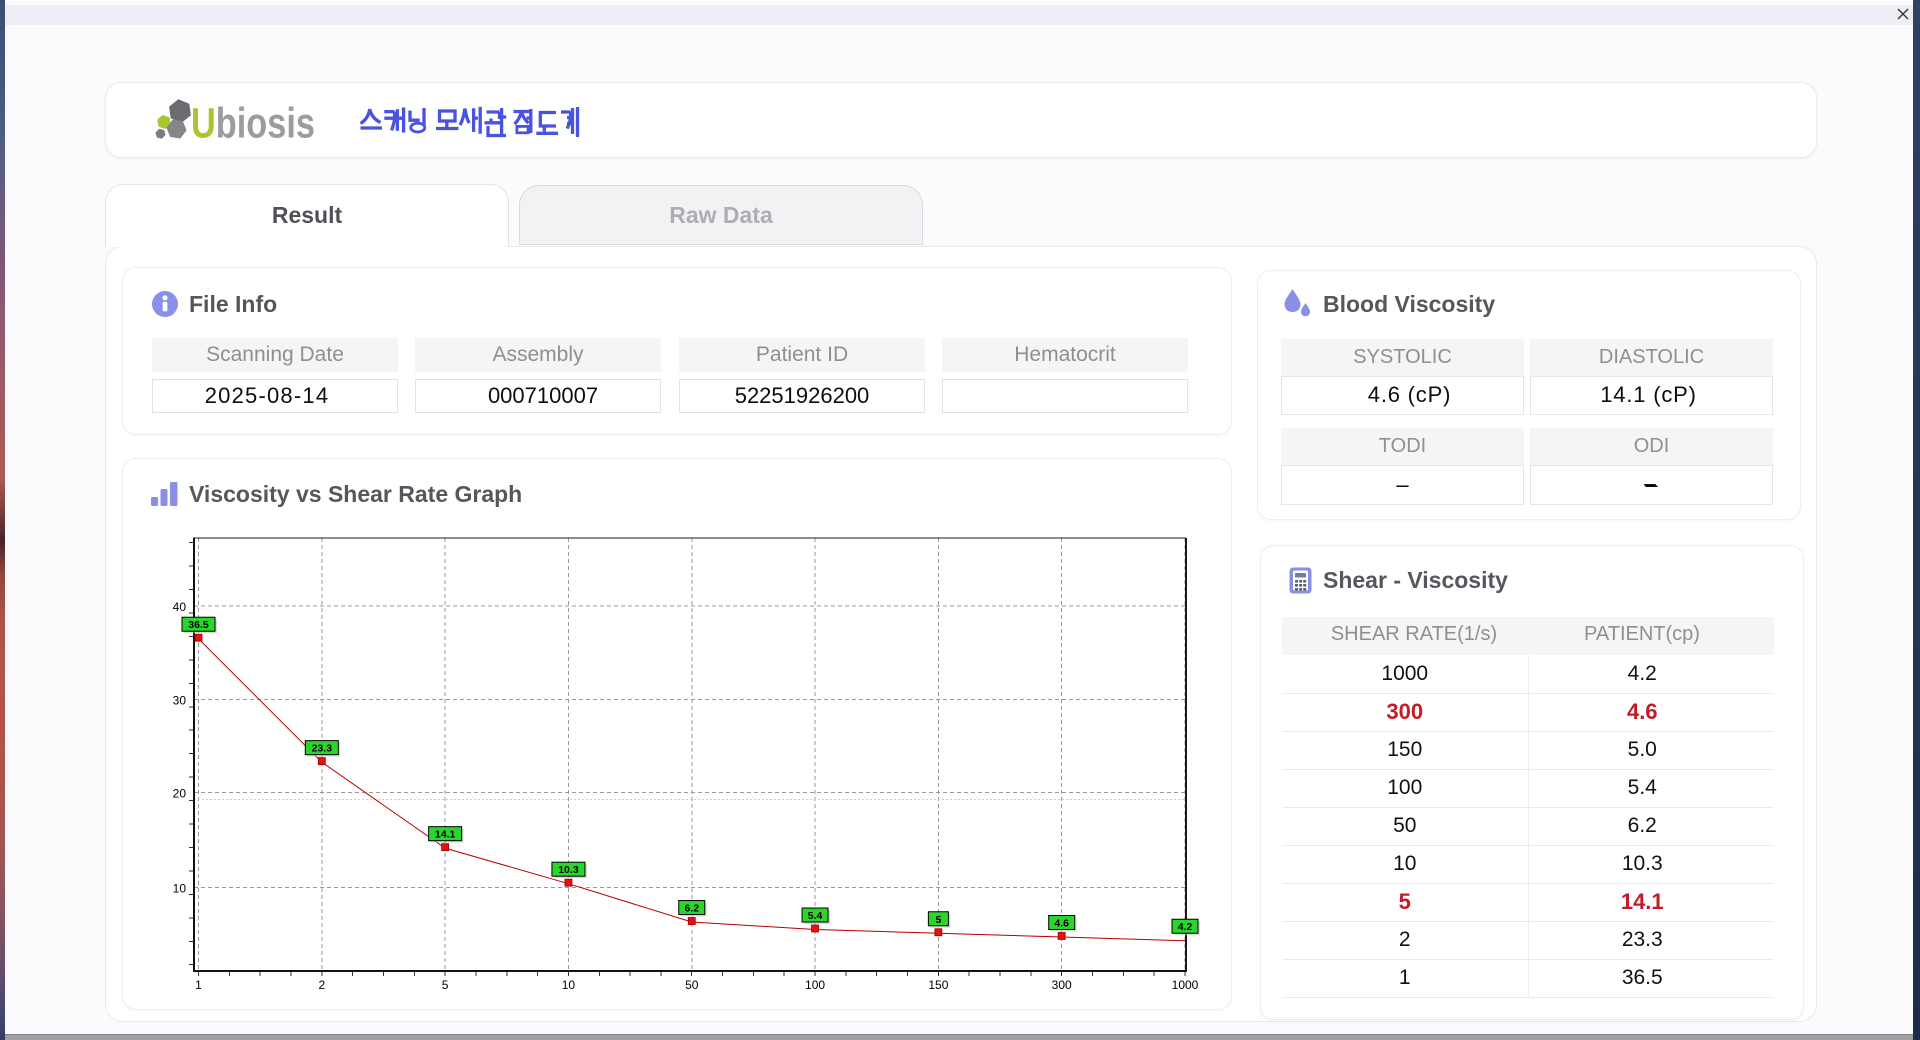 This screenshot has width=1920, height=1040. What do you see at coordinates (321, 985) in the screenshot?
I see `svg-text: 2` at bounding box center [321, 985].